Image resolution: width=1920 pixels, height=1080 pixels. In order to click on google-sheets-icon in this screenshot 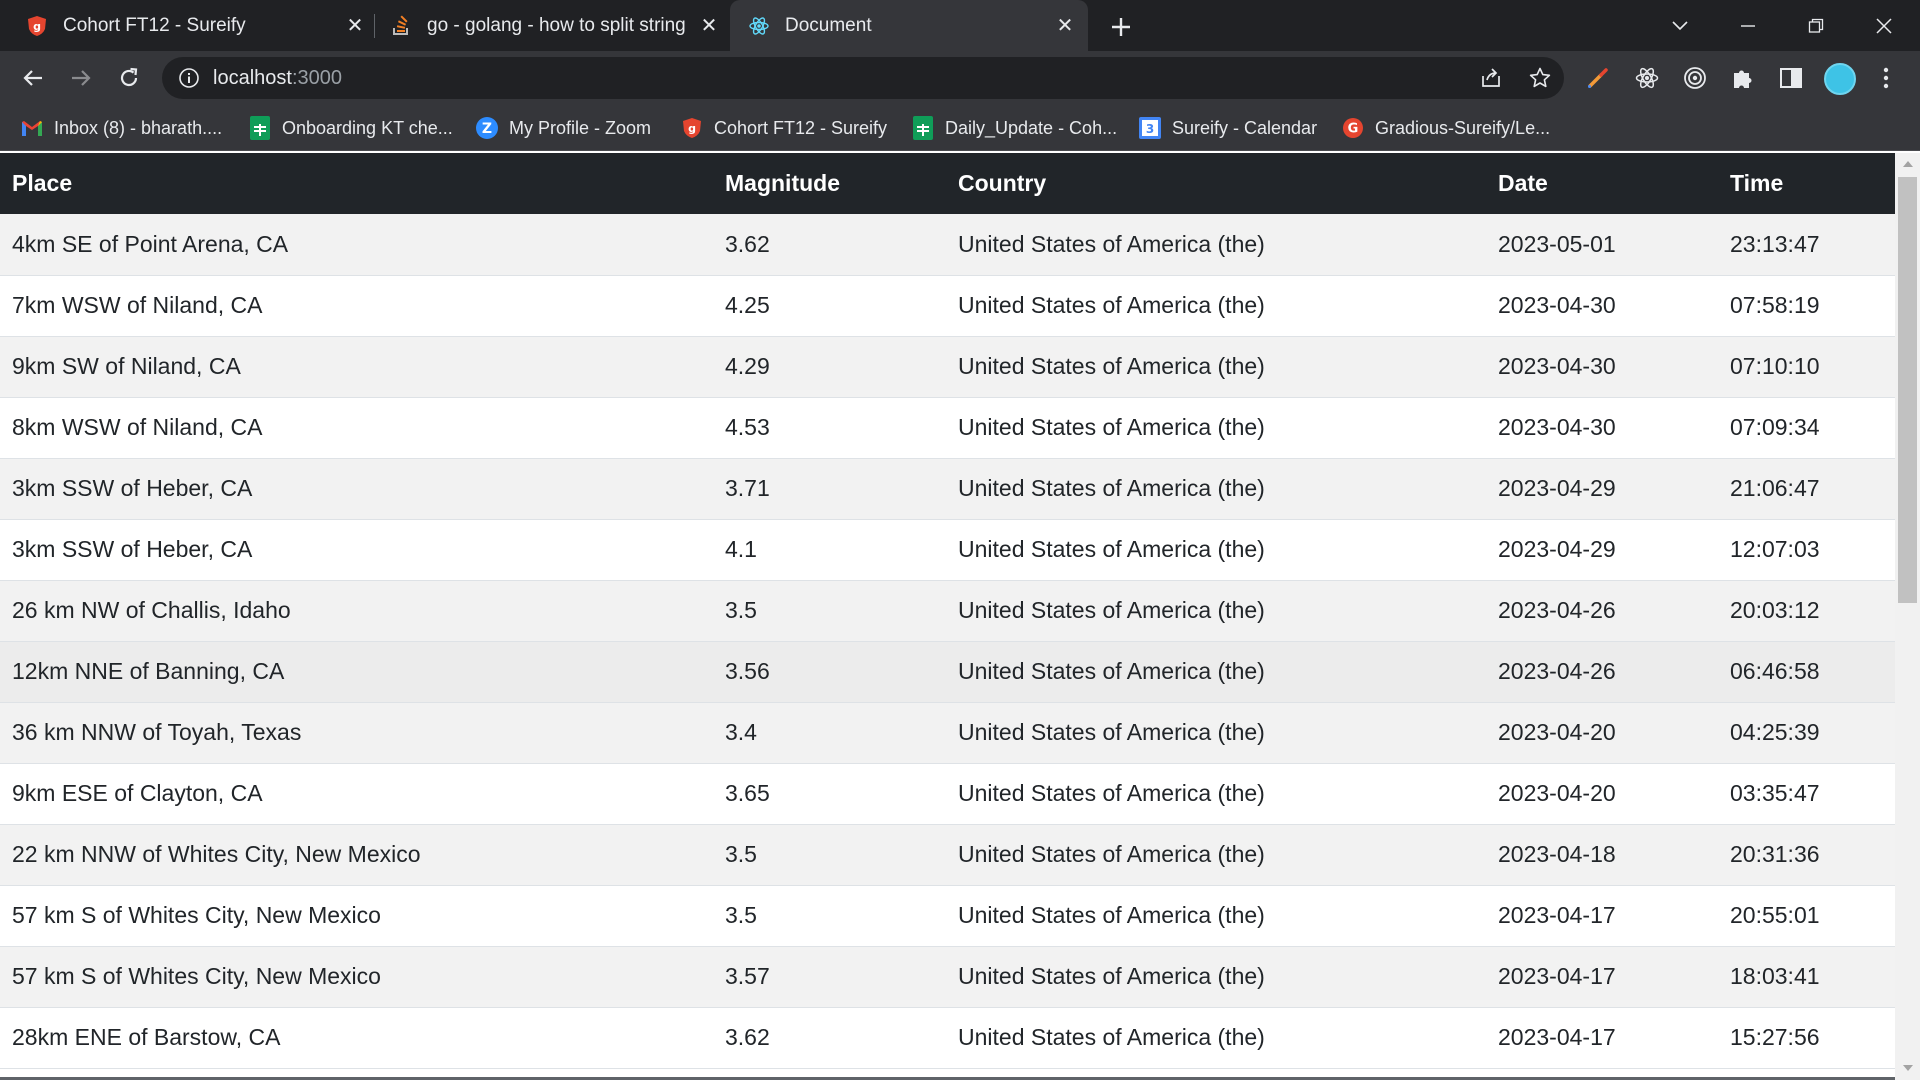, I will do `click(260, 128)`.